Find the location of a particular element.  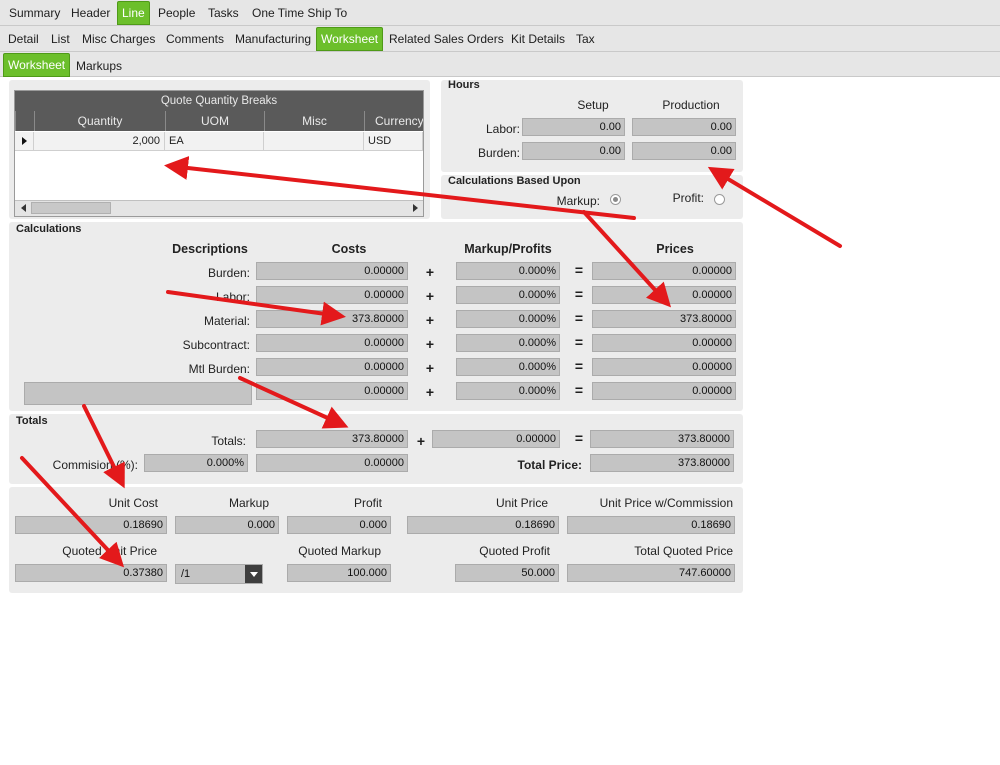

totals-label: Totals: is located at coordinates (228, 441).